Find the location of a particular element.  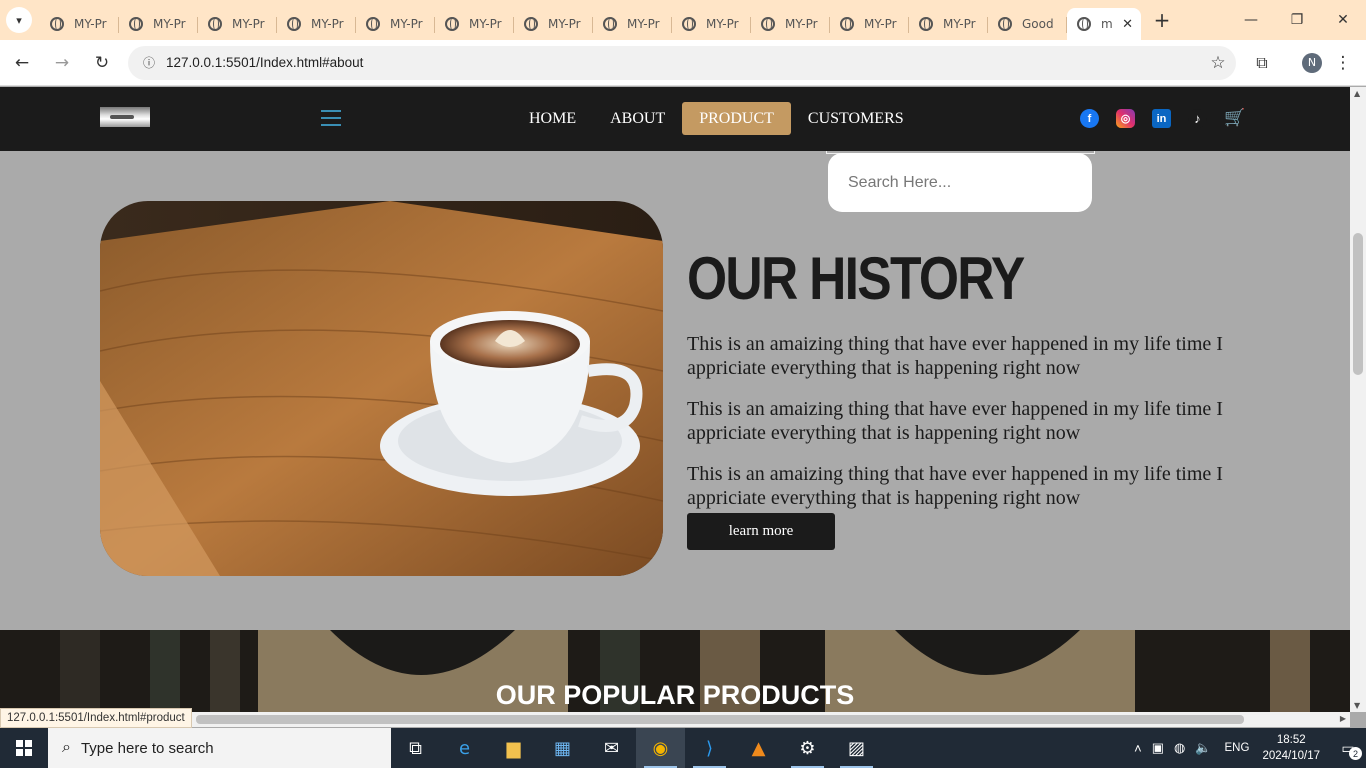

scroll-down-icon: ▼ is located at coordinates (1357, 705).